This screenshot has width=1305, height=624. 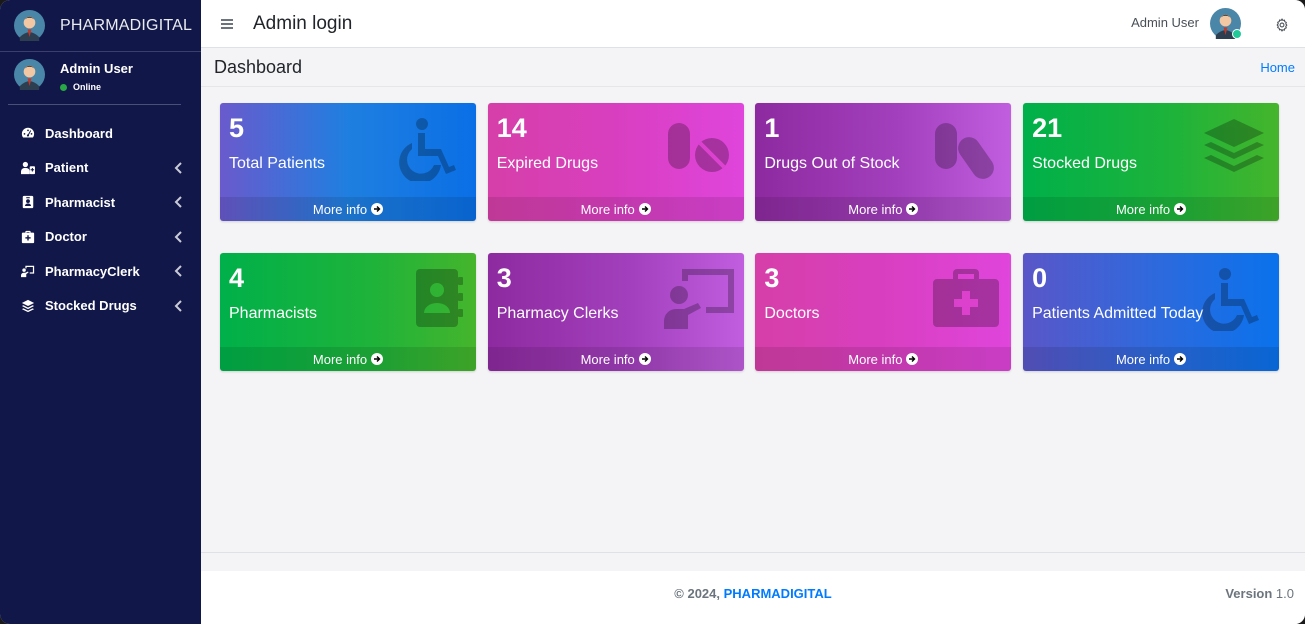 What do you see at coordinates (1118, 313) in the screenshot?
I see `card-label: Patients Admitted Today` at bounding box center [1118, 313].